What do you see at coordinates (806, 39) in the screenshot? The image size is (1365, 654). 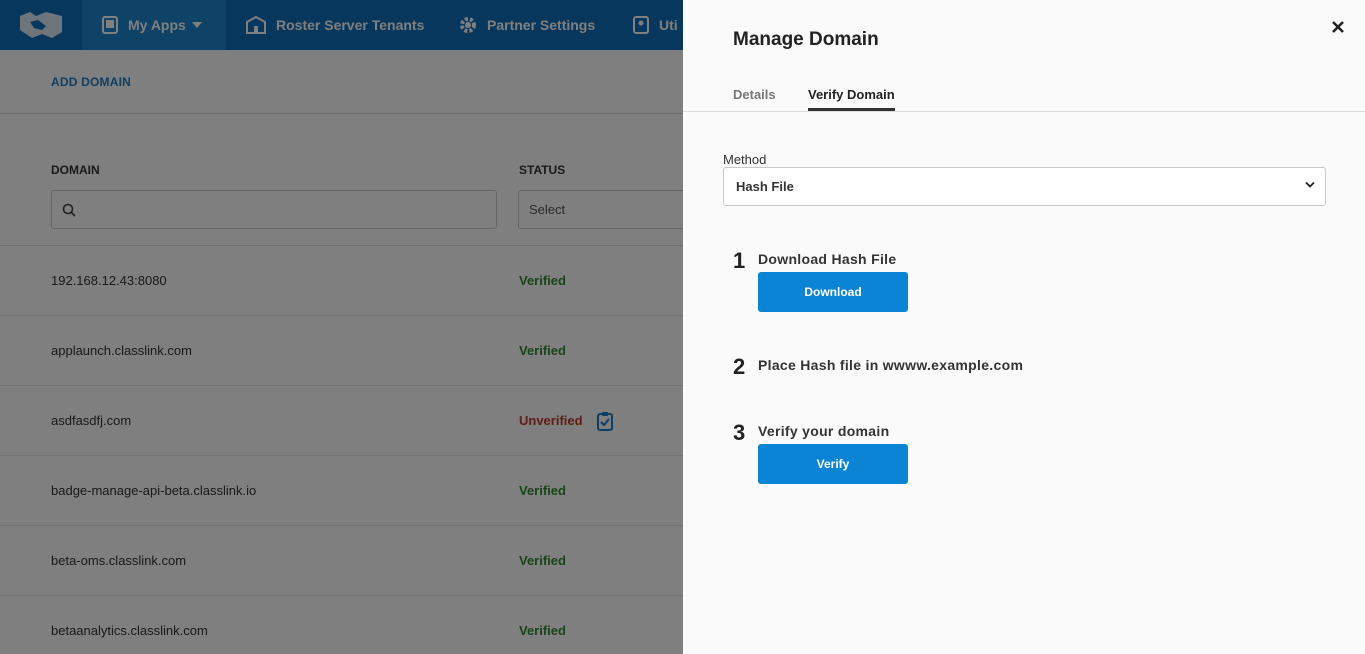 I see `drawer-title: Manage Domain` at bounding box center [806, 39].